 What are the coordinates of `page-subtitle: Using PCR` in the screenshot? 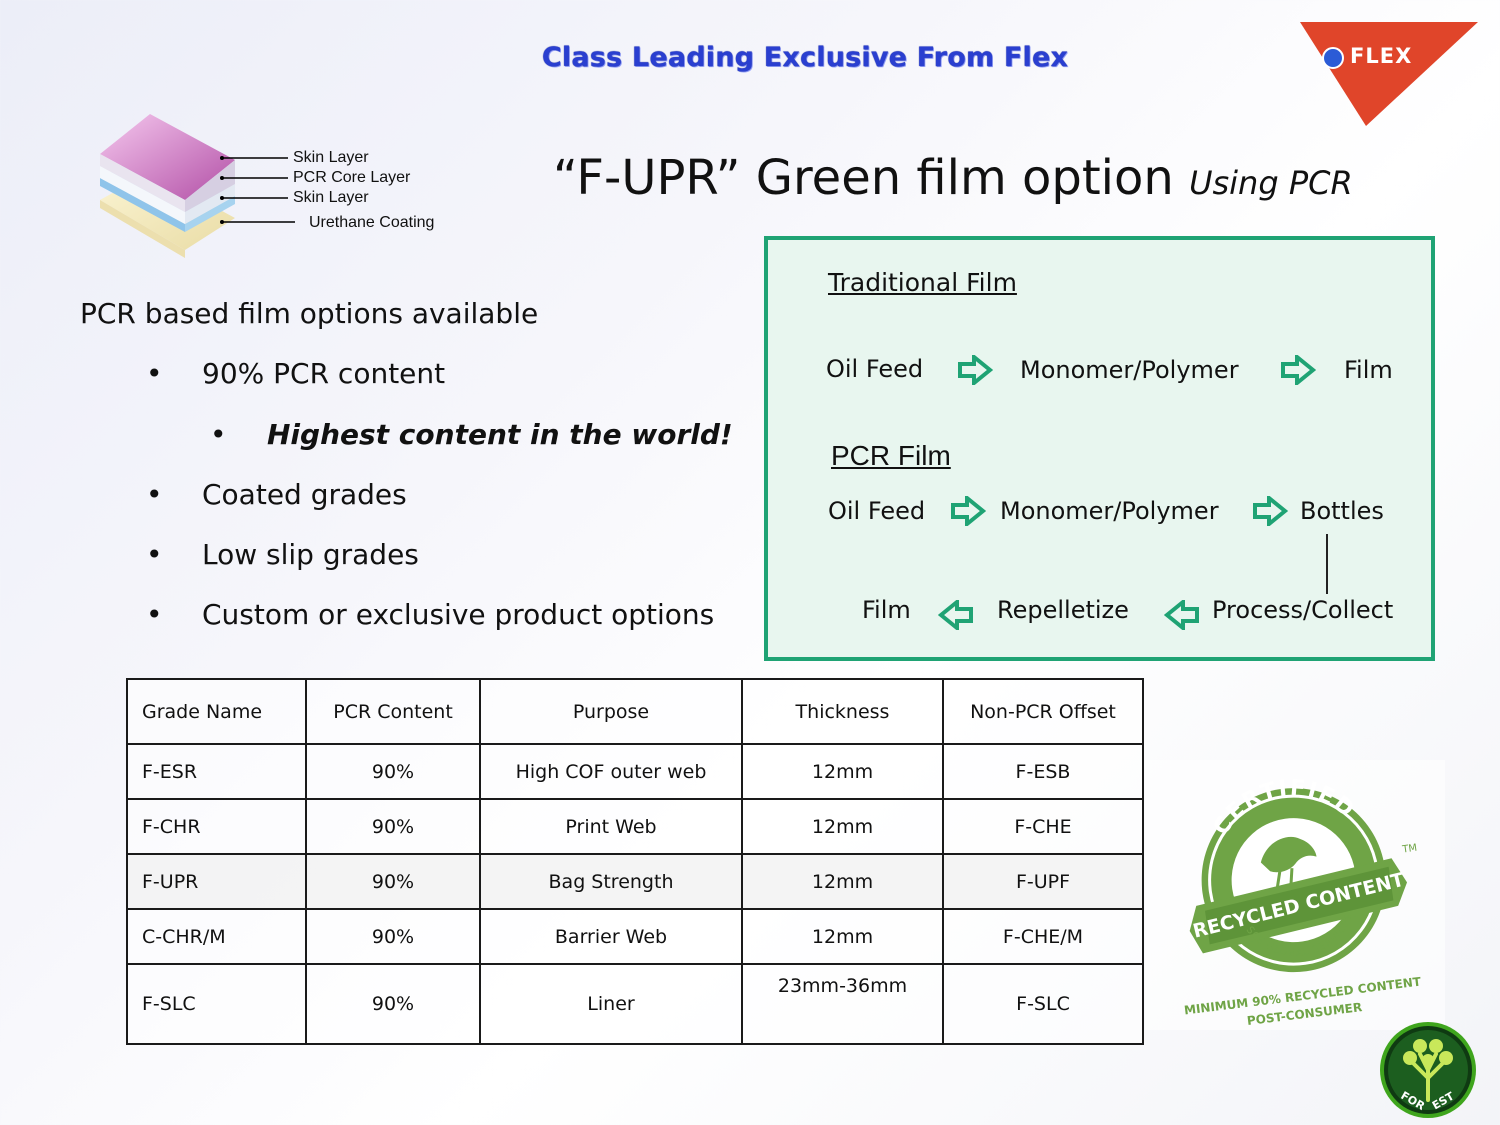 It's located at (1271, 183).